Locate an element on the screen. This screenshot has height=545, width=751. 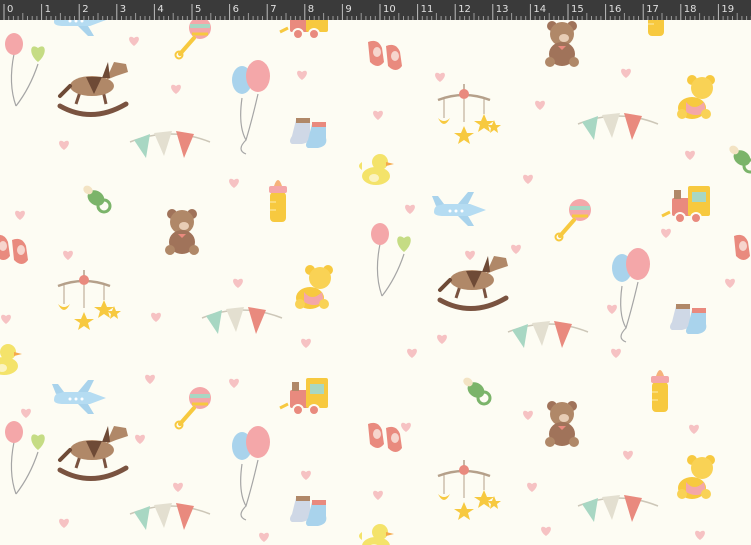
ruler-number: 11 is located at coordinates (427, 9).